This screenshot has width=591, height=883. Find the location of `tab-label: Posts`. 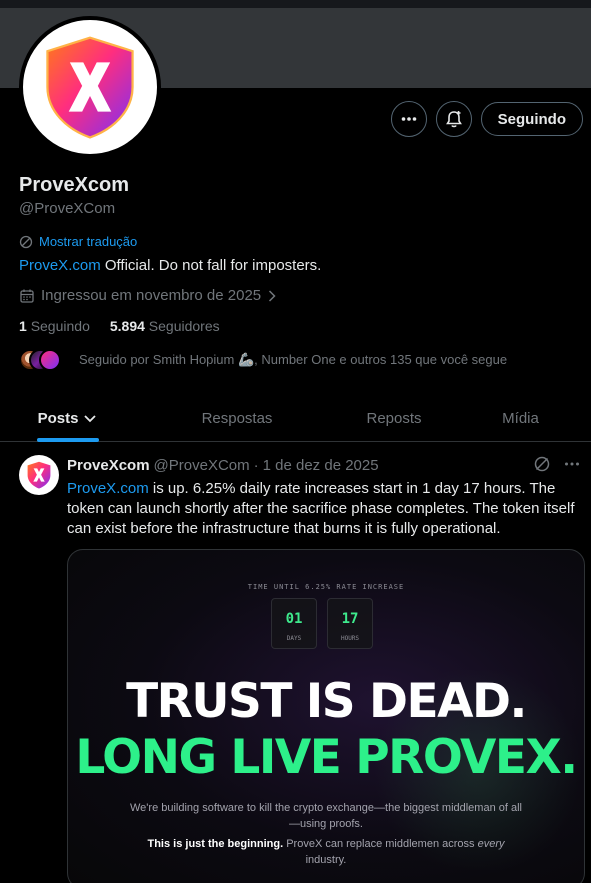

tab-label: Posts is located at coordinates (58, 418).